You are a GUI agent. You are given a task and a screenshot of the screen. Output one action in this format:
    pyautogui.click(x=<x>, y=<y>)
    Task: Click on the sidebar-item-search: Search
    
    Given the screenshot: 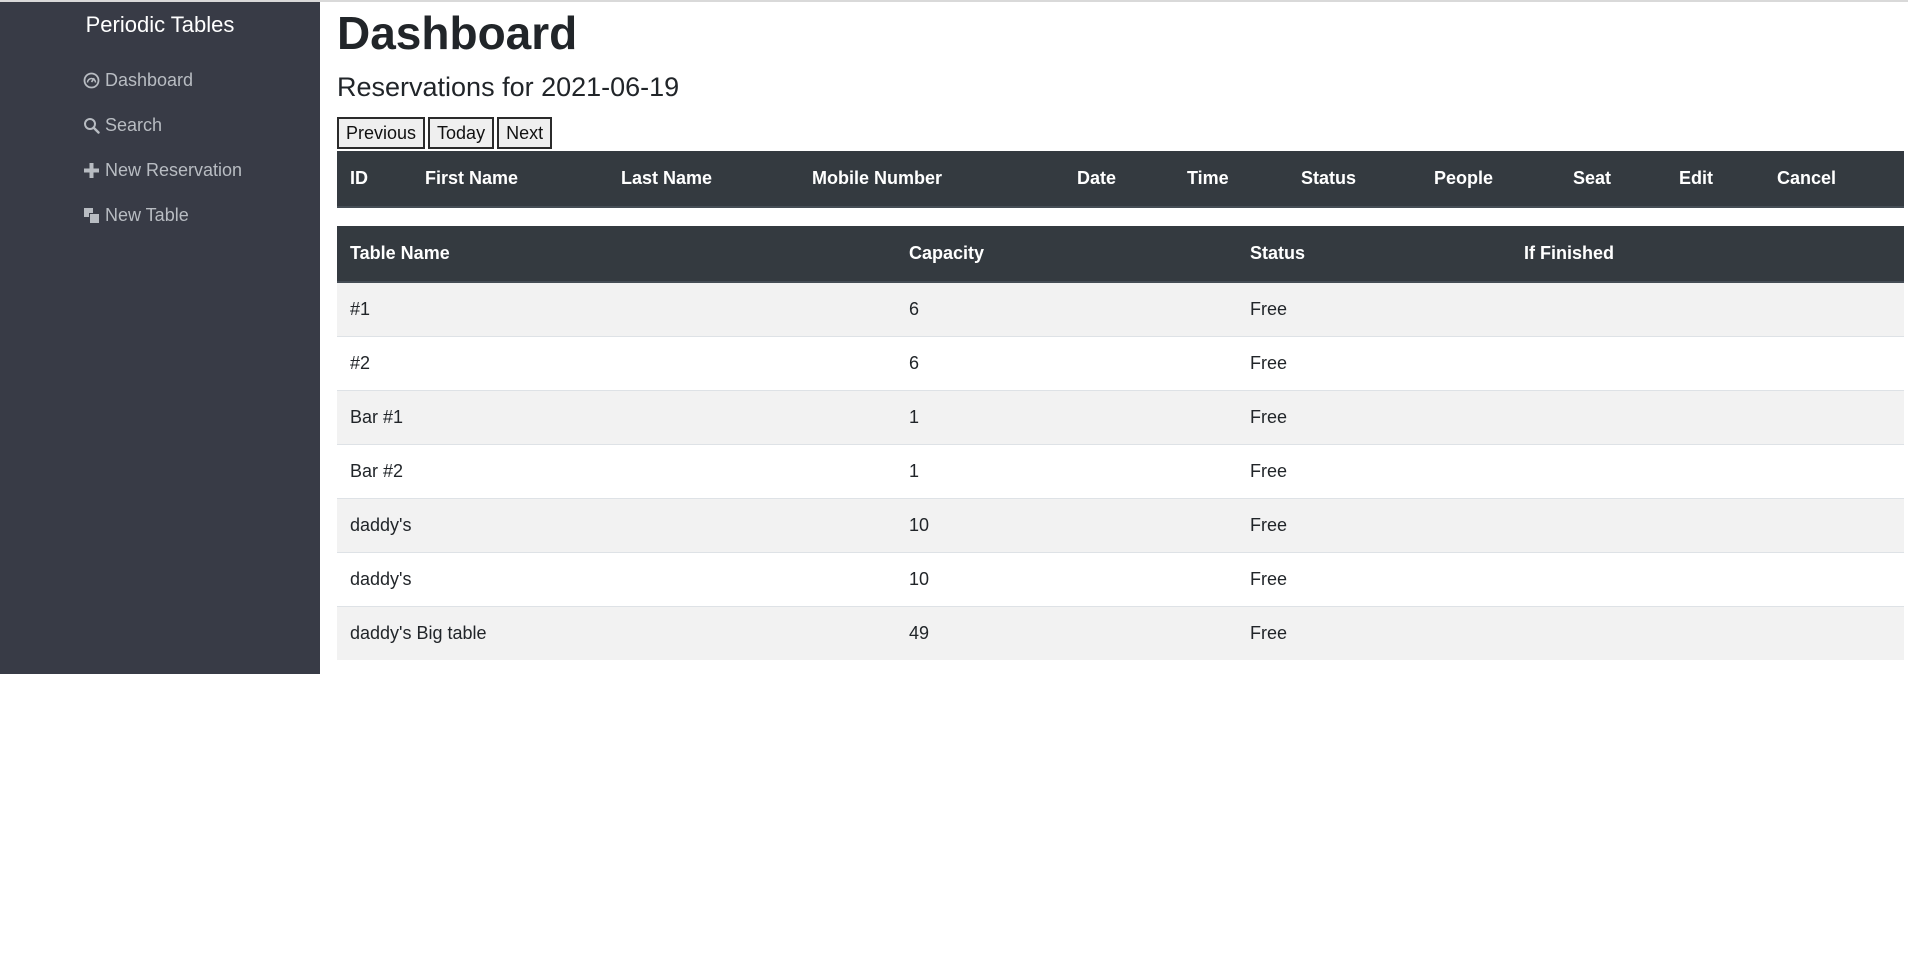 What is the action you would take?
    pyautogui.click(x=162, y=125)
    